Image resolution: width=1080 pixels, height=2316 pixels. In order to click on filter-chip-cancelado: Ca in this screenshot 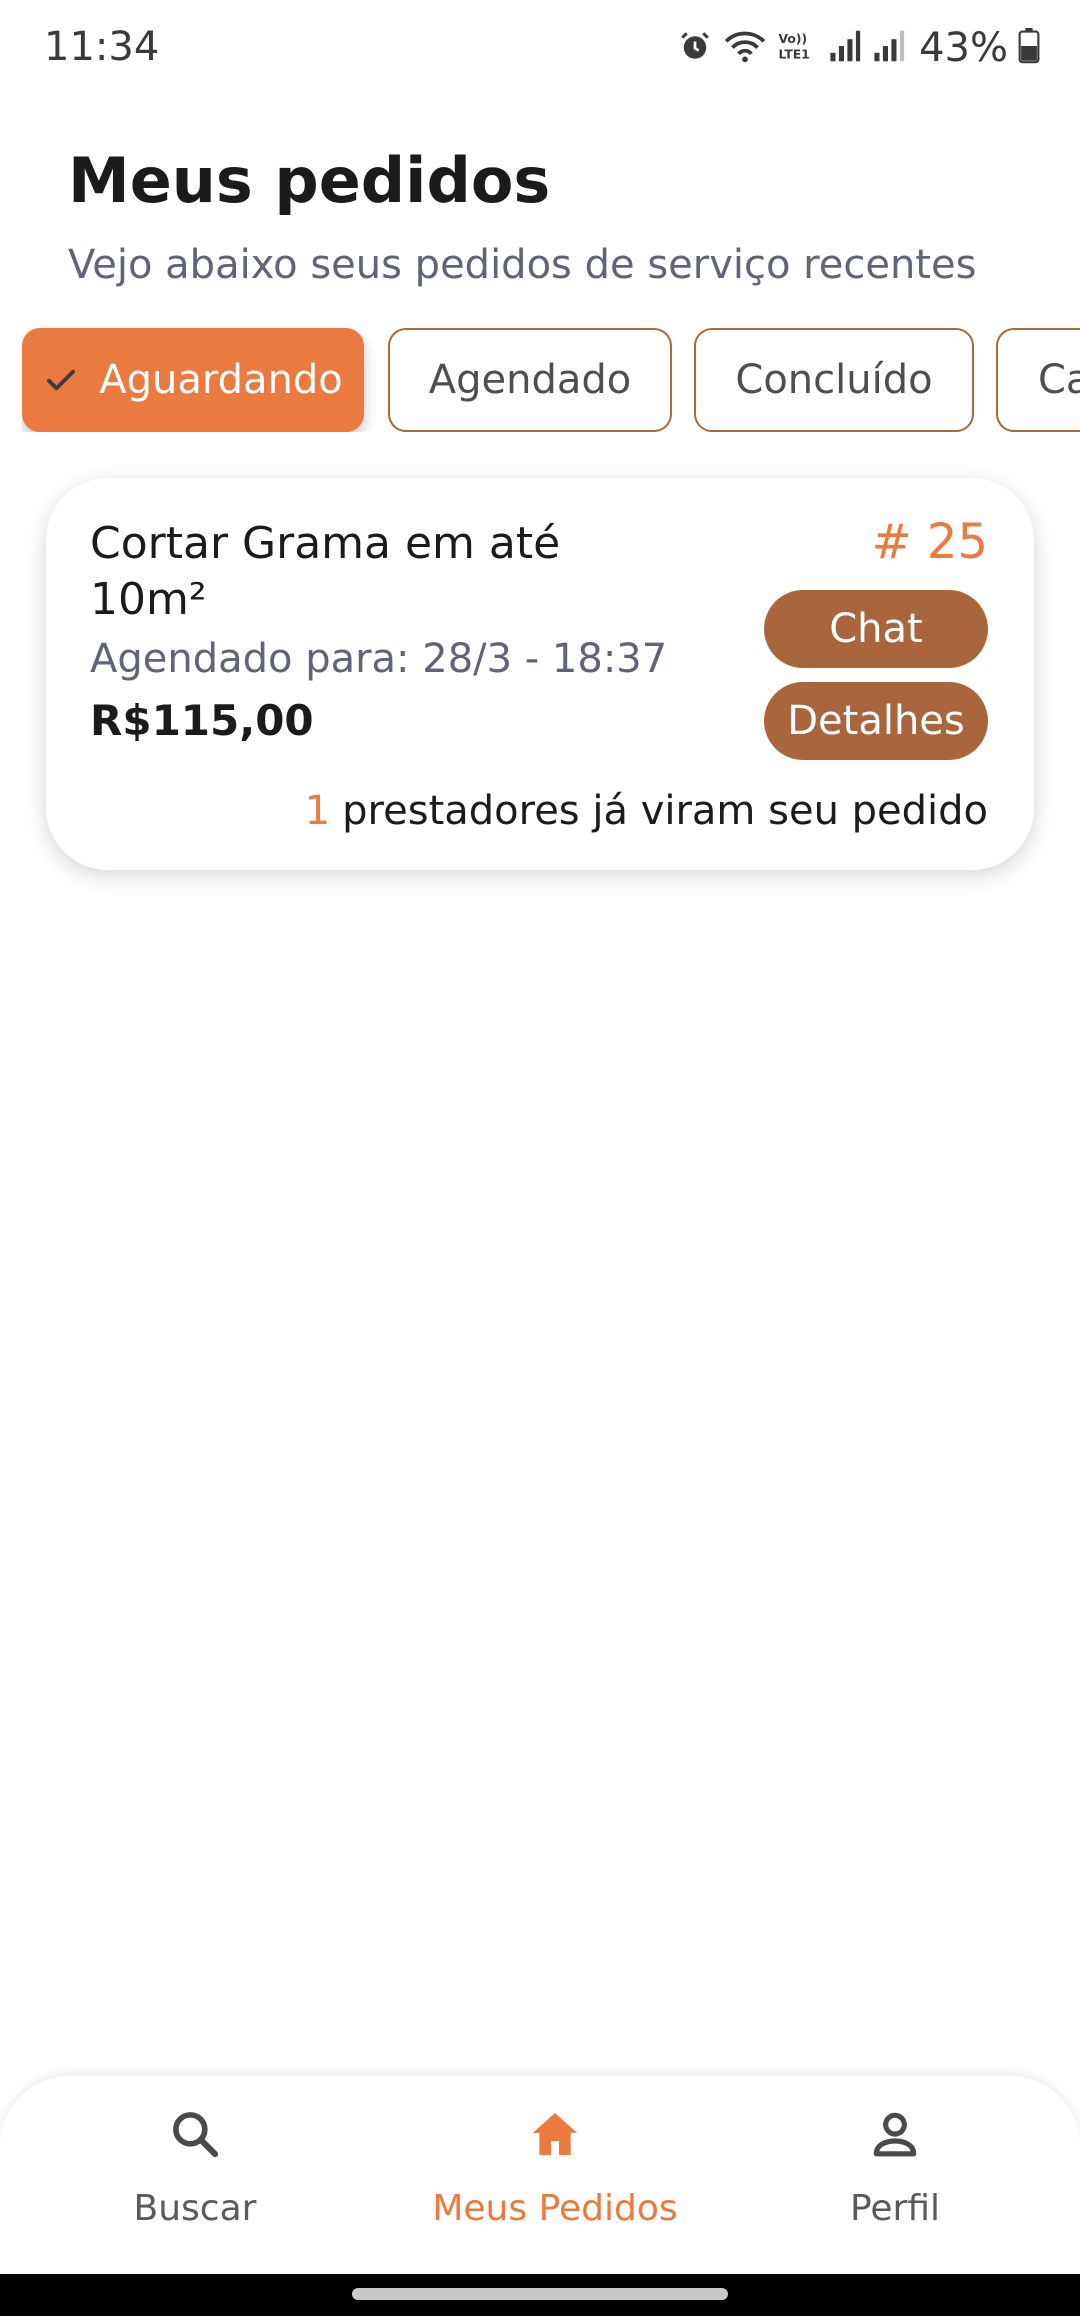, I will do `click(1038, 380)`.